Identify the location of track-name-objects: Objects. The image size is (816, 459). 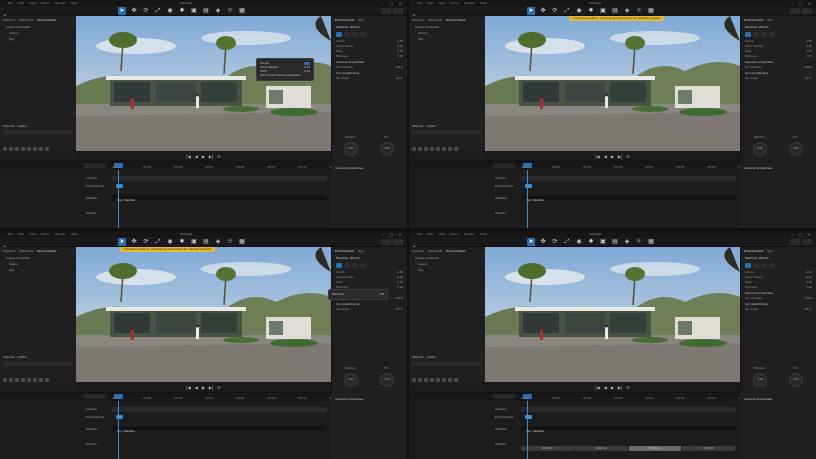
(91, 444).